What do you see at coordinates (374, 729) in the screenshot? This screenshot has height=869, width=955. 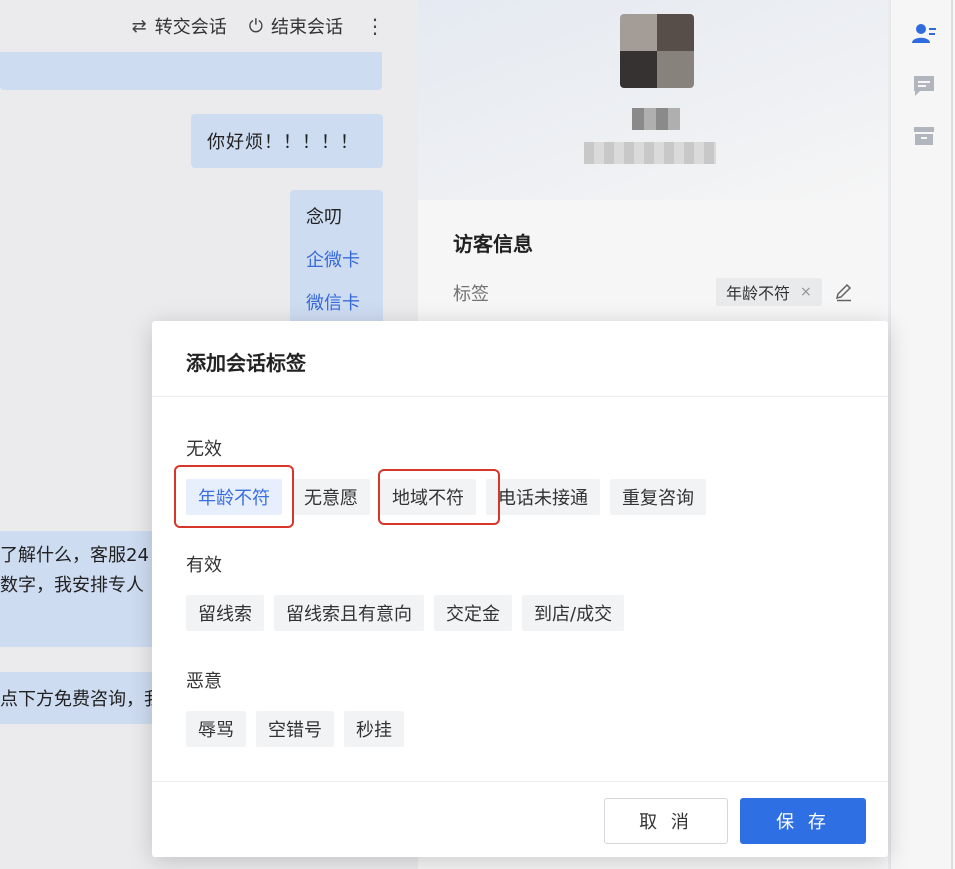 I see `tag-option: 秒挂` at bounding box center [374, 729].